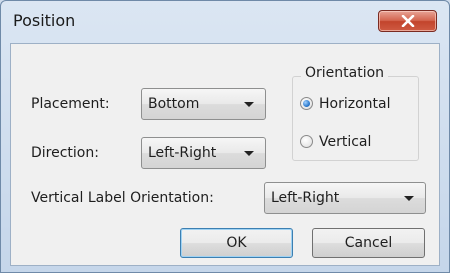  Describe the element at coordinates (236, 243) in the screenshot. I see `ok-button: OK` at that location.